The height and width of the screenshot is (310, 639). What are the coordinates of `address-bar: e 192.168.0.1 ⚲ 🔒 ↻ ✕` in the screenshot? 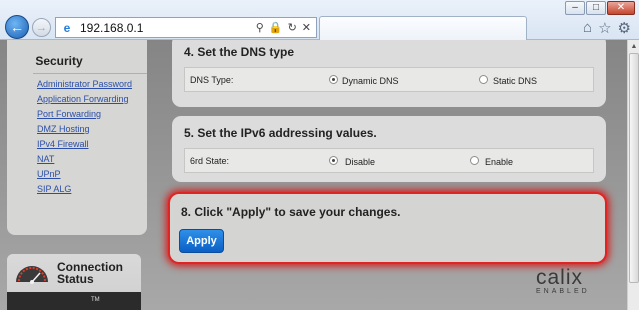 It's located at (186, 27).